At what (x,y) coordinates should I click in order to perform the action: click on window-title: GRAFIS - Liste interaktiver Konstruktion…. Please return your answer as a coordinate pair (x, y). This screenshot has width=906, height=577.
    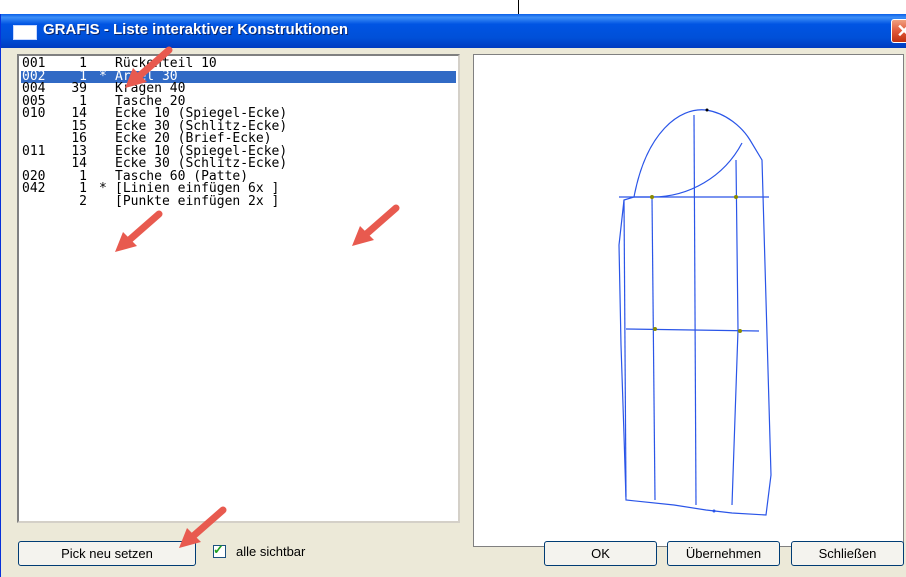
    Looking at the image, I should click on (196, 29).